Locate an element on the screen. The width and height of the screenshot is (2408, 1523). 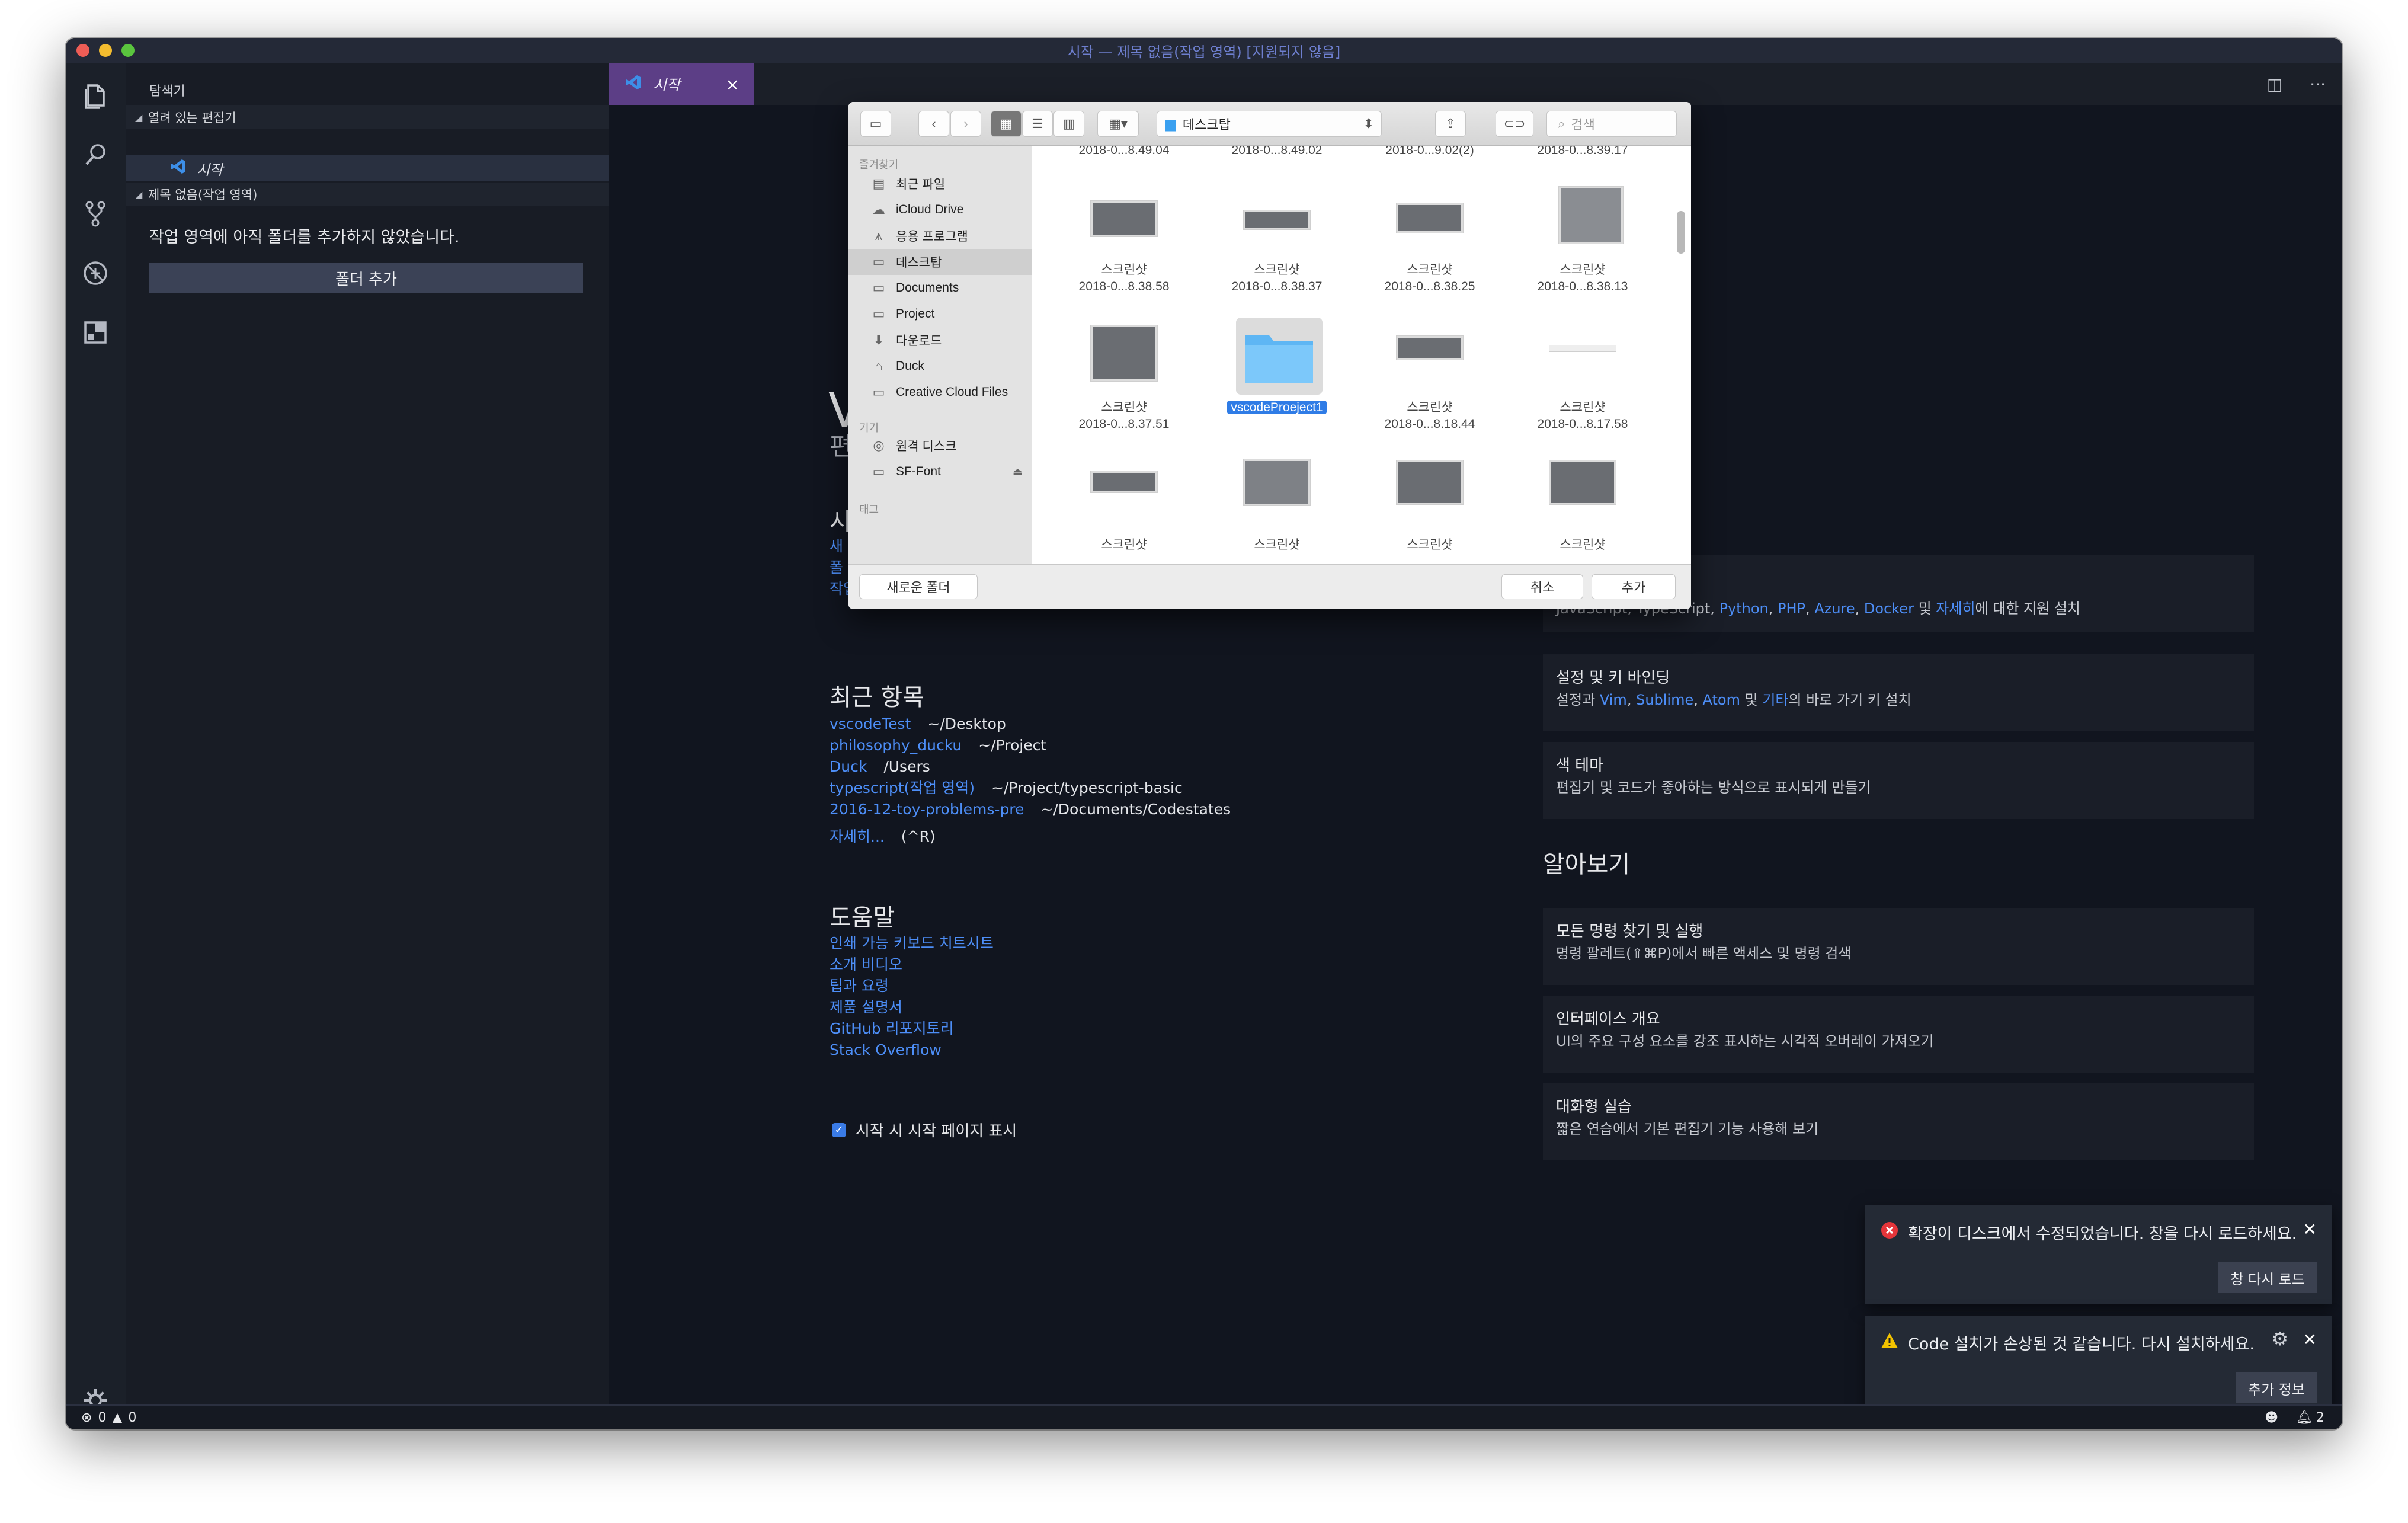
scrollbar-thumb is located at coordinates (1681, 233).